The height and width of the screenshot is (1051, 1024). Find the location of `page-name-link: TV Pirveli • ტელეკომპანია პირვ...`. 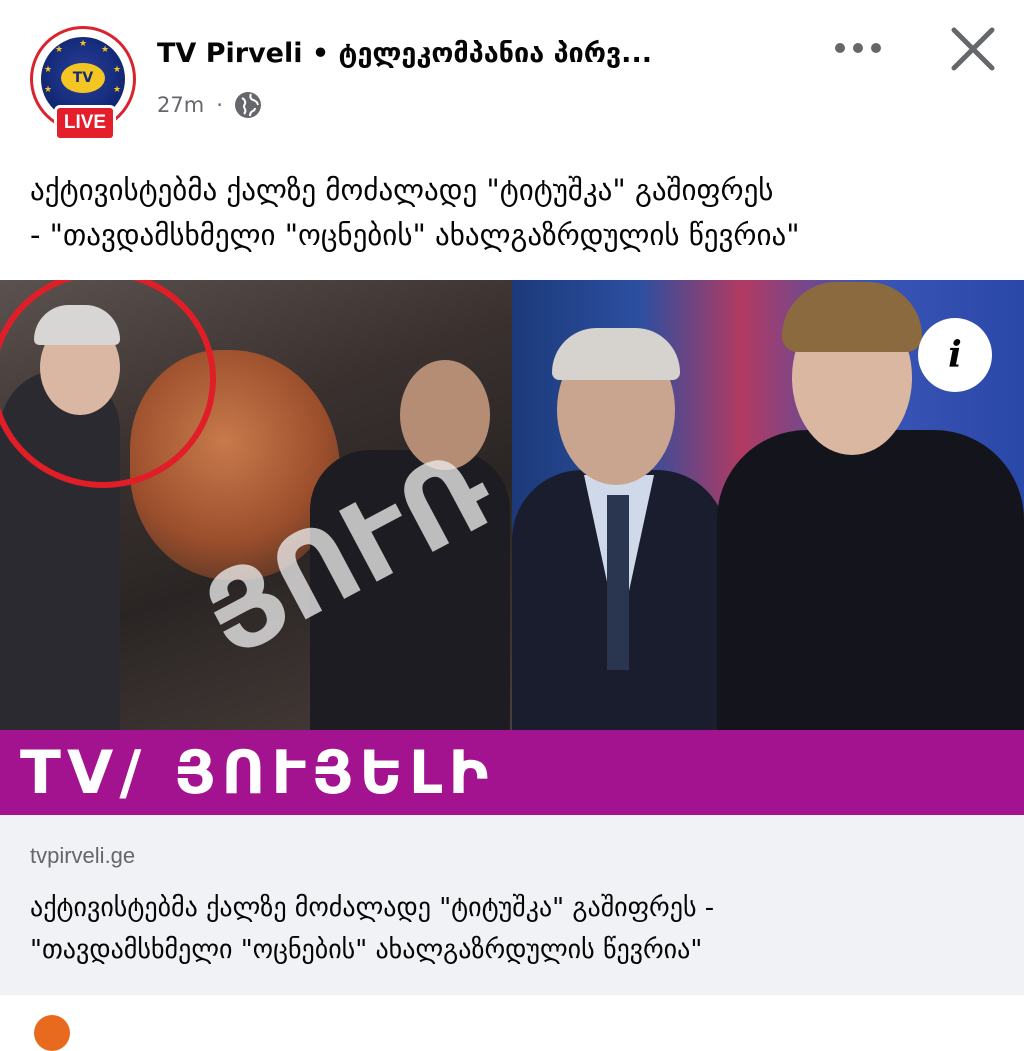

page-name-link: TV Pirveli • ტელეკომპანია პირვ... is located at coordinates (404, 53).